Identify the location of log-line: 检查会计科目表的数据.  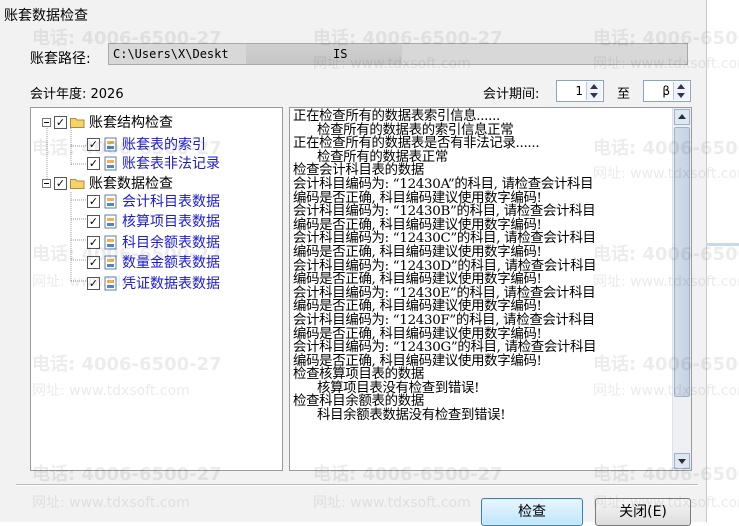
(358, 171).